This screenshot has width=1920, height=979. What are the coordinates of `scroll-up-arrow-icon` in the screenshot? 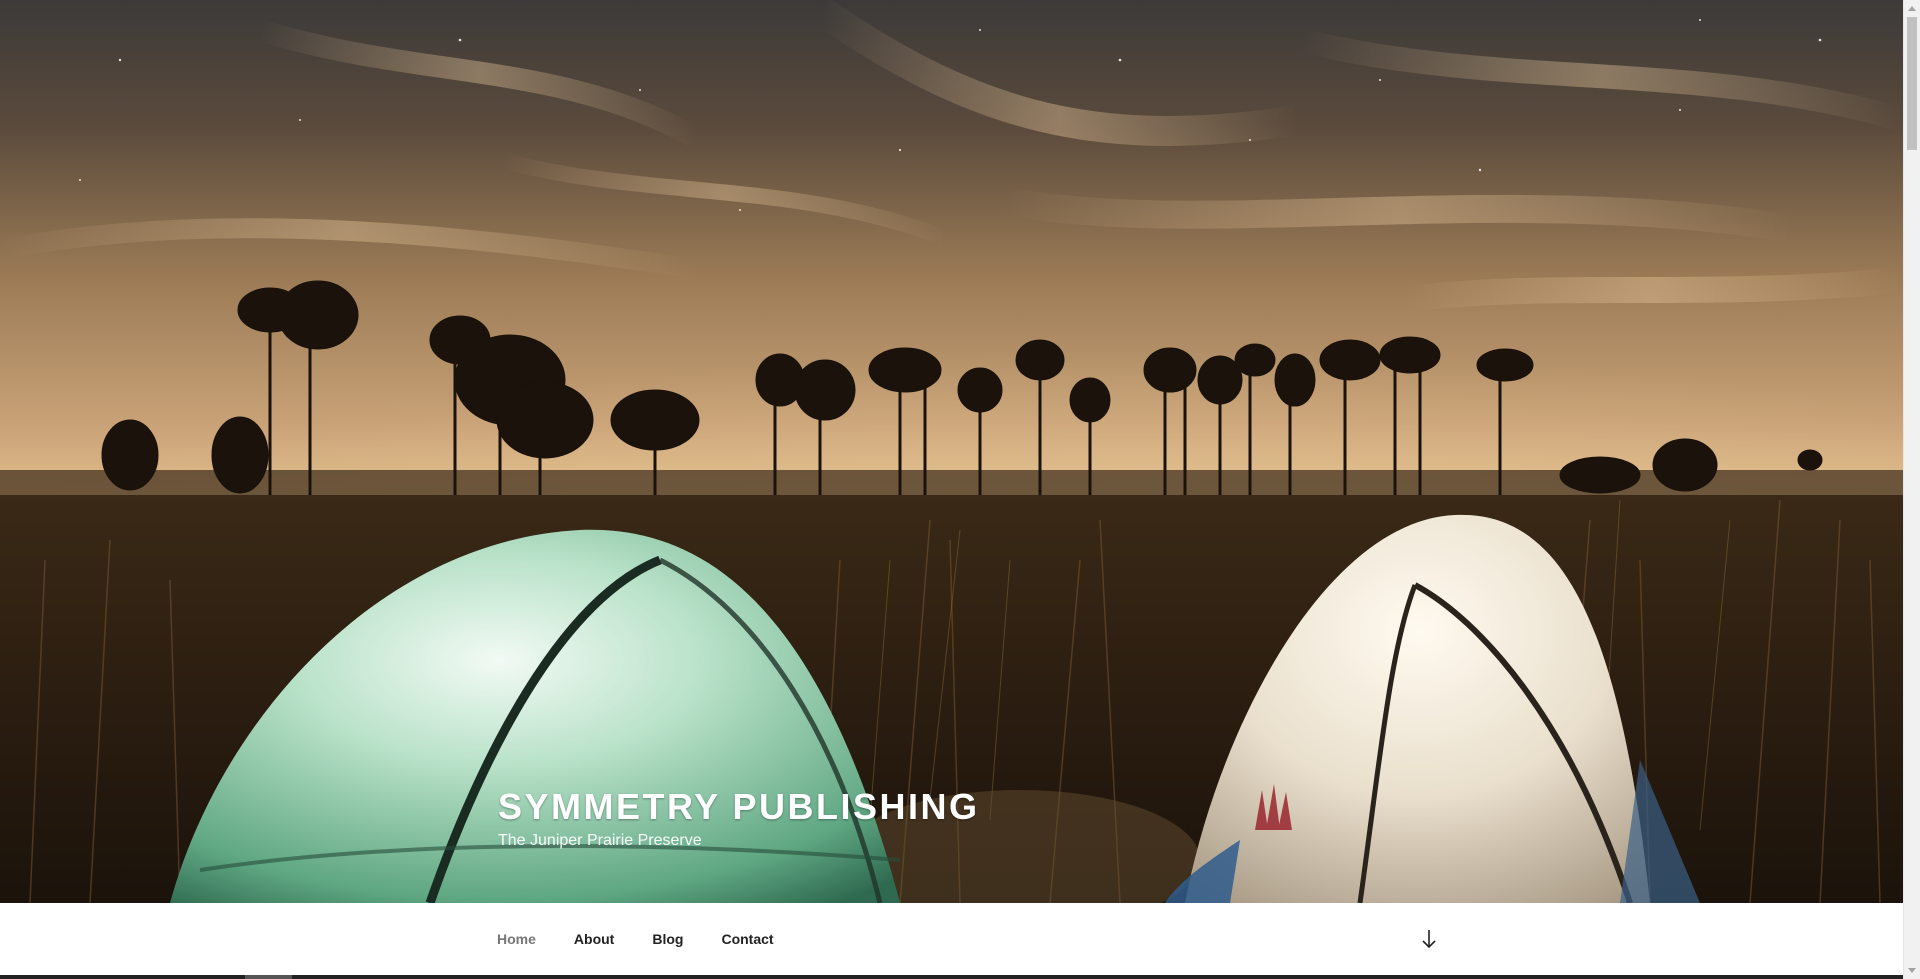 It's located at (1912, 8).